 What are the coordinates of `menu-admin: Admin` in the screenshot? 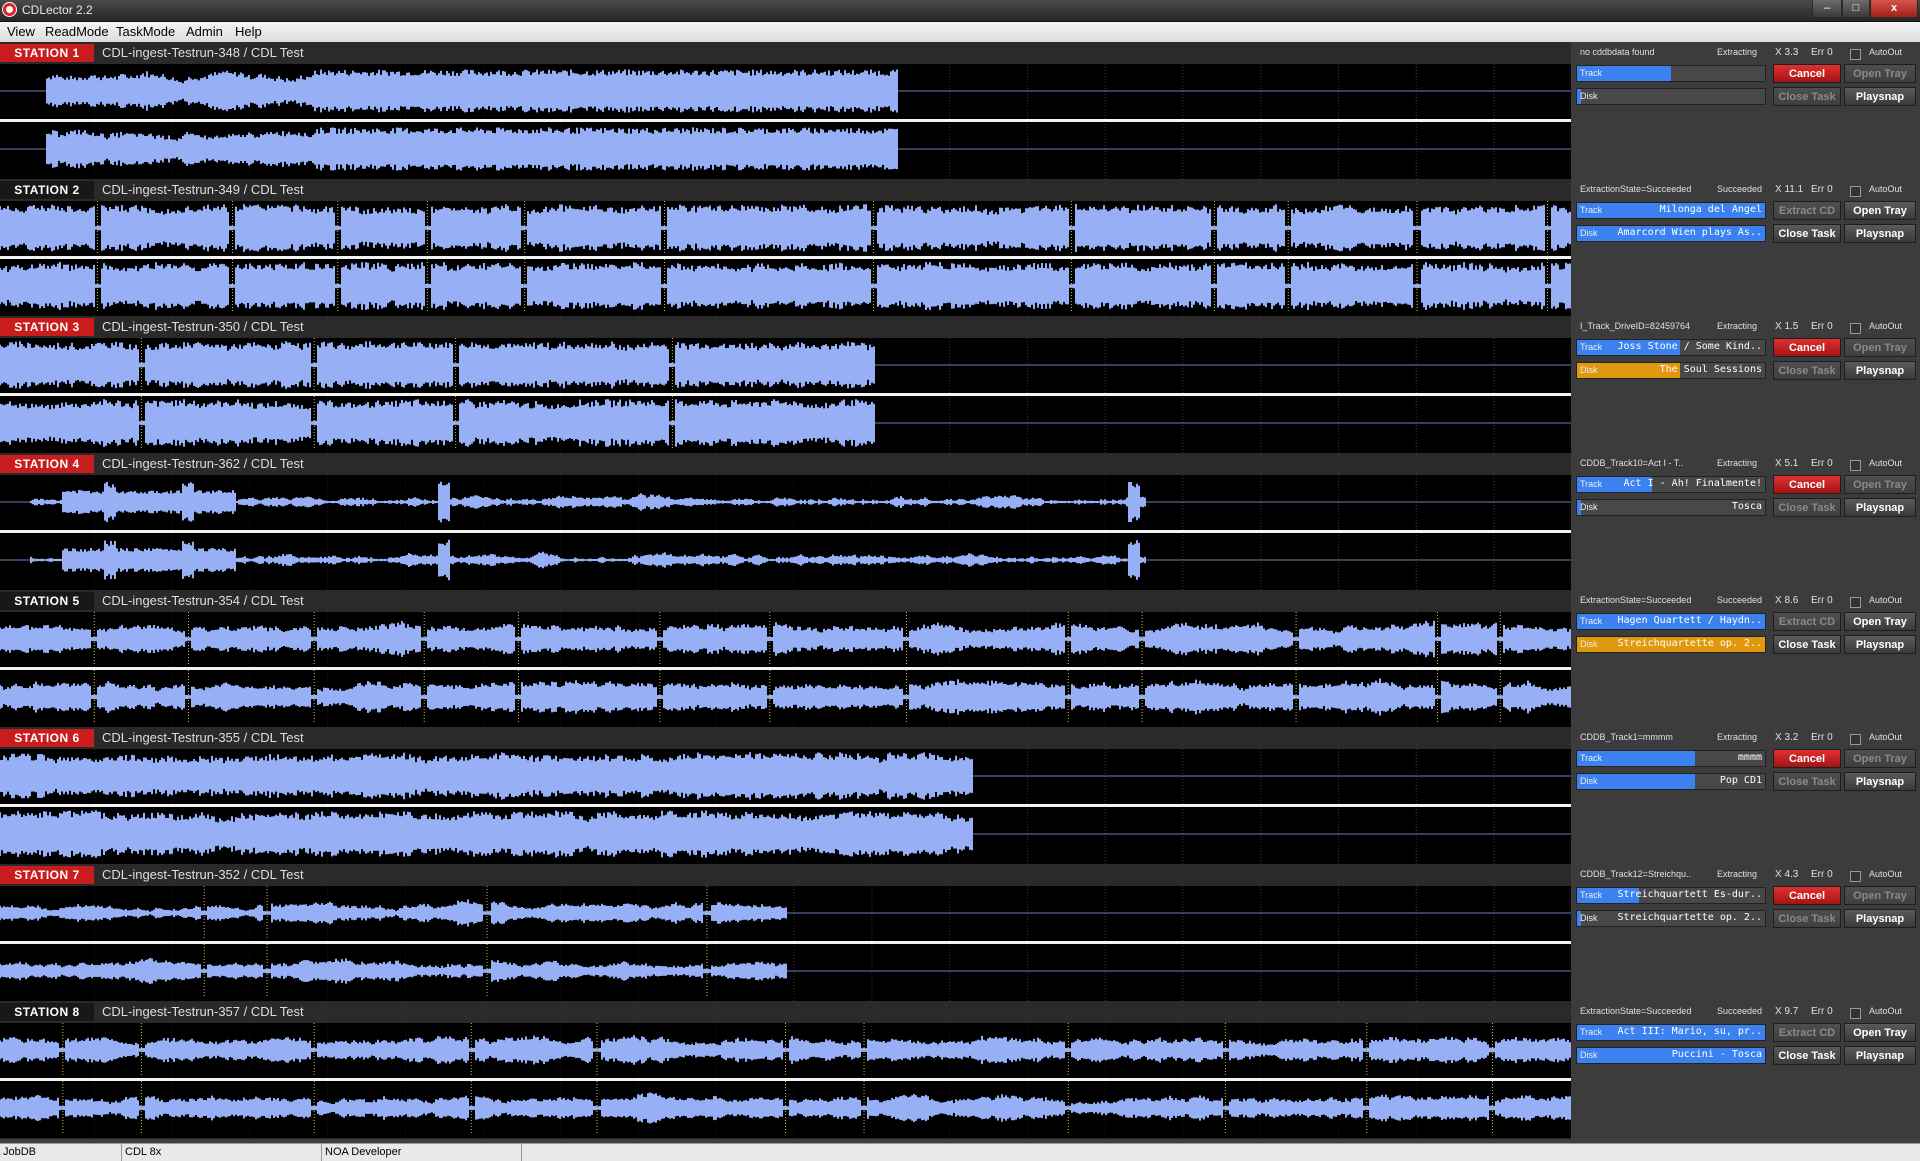 It's located at (204, 31).